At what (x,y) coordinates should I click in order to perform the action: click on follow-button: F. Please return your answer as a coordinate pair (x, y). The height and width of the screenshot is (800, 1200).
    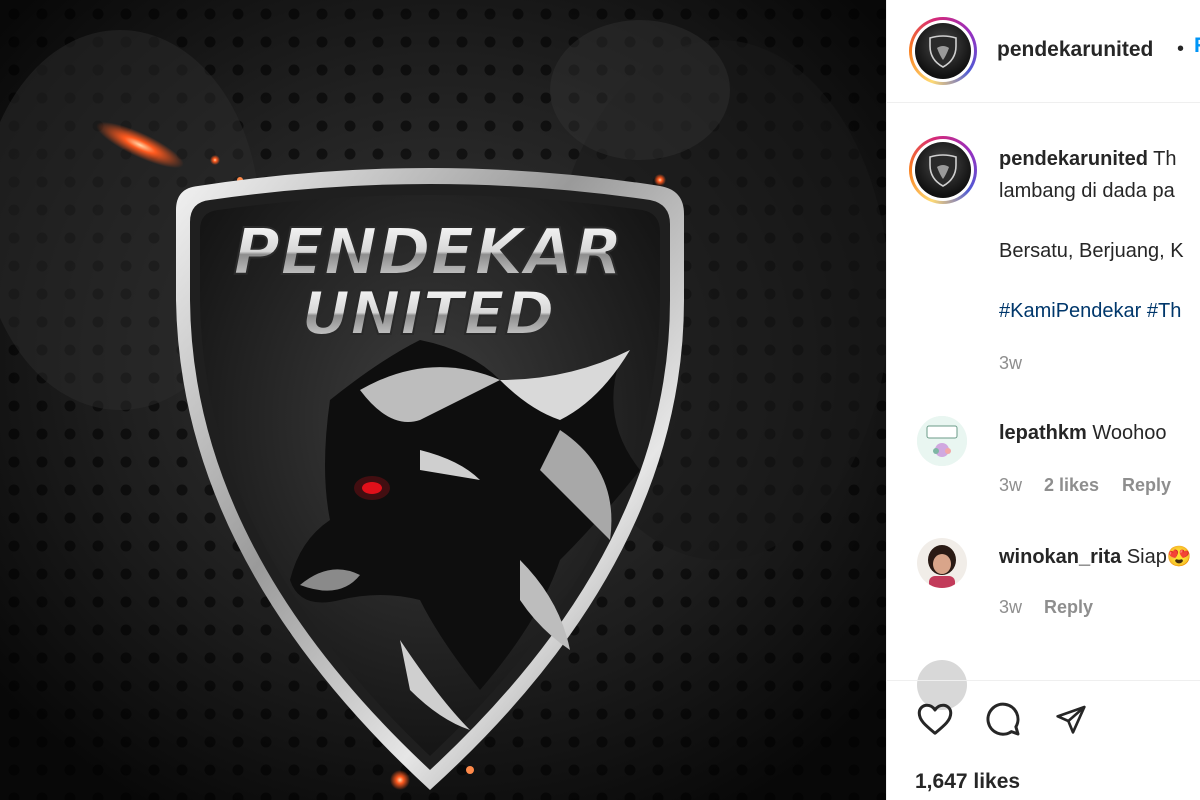
    Looking at the image, I should click on (1197, 46).